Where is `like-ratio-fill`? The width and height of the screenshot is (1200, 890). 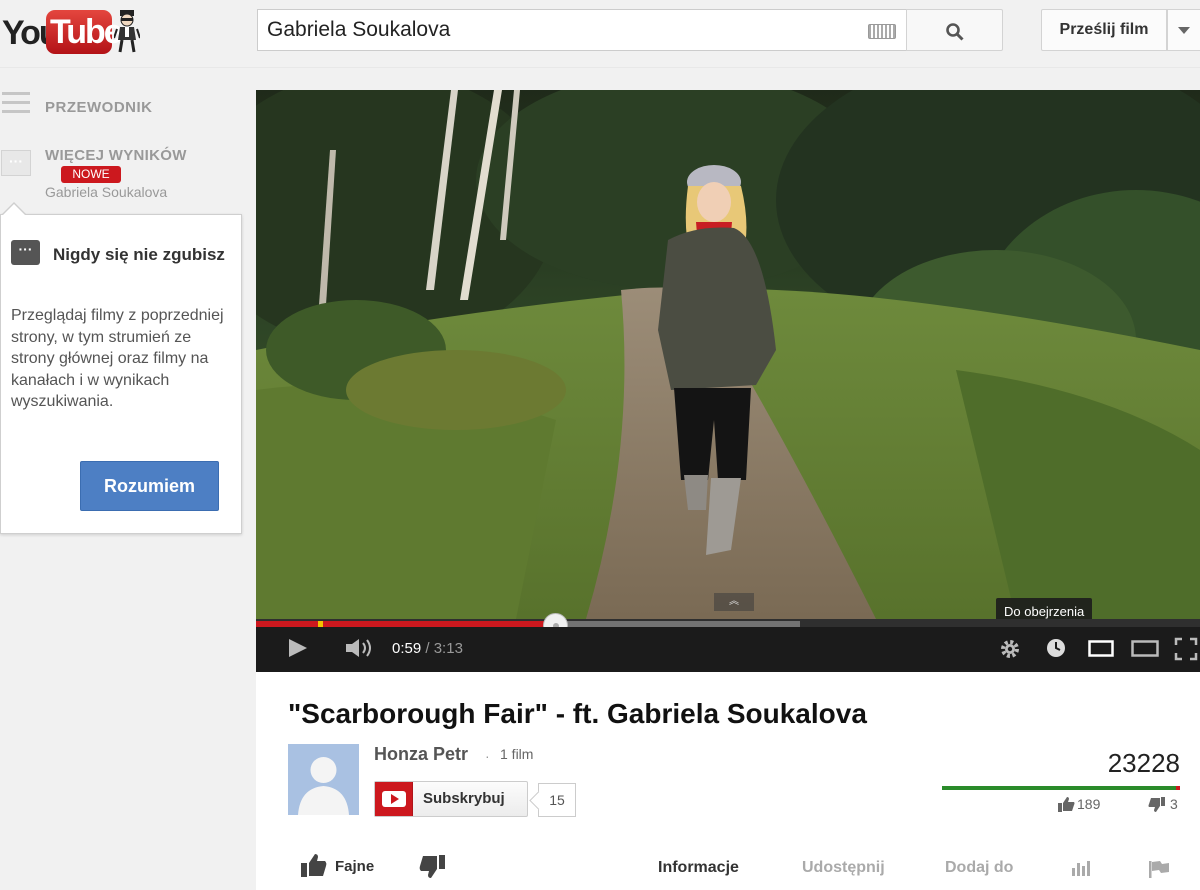 like-ratio-fill is located at coordinates (1059, 788).